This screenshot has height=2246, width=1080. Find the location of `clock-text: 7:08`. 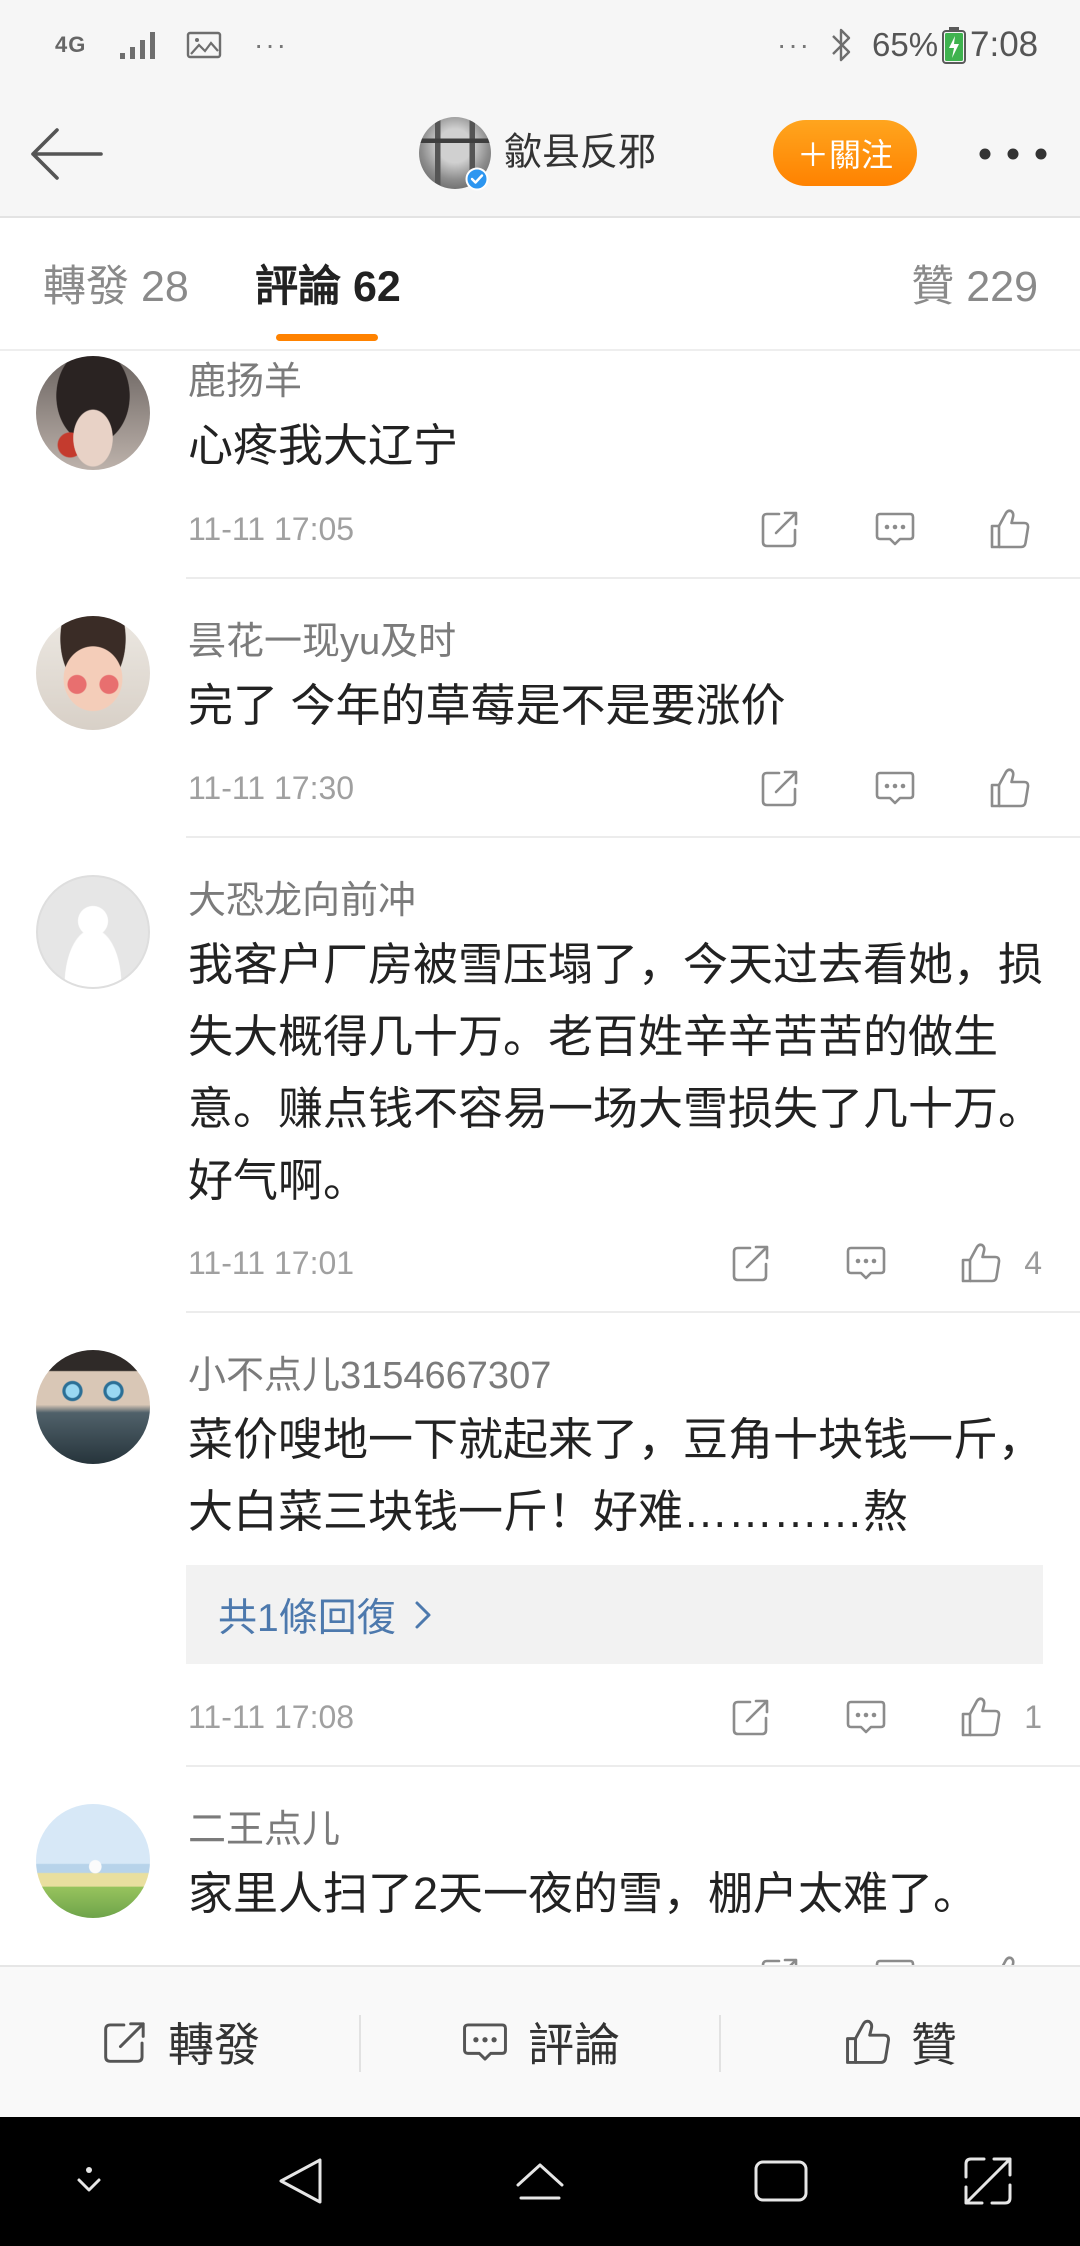

clock-text: 7:08 is located at coordinates (1004, 44).